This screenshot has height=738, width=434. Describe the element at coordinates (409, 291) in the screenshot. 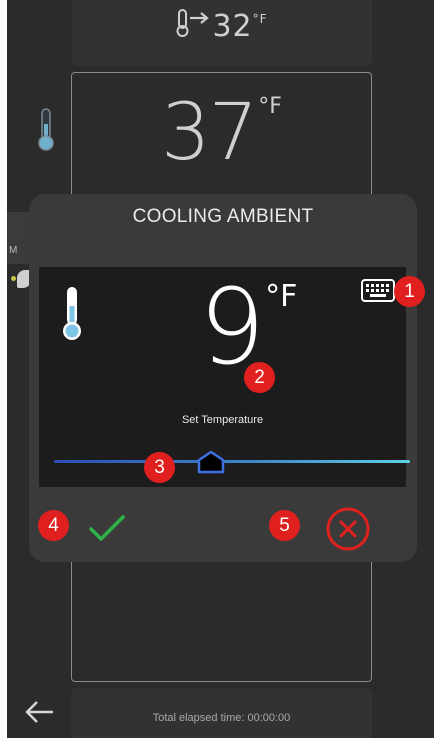

I see `callout-1: 1` at that location.